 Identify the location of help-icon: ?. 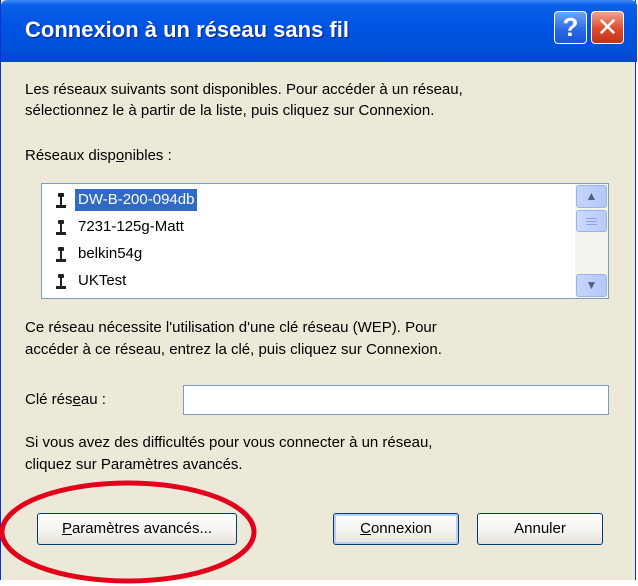
(570, 27).